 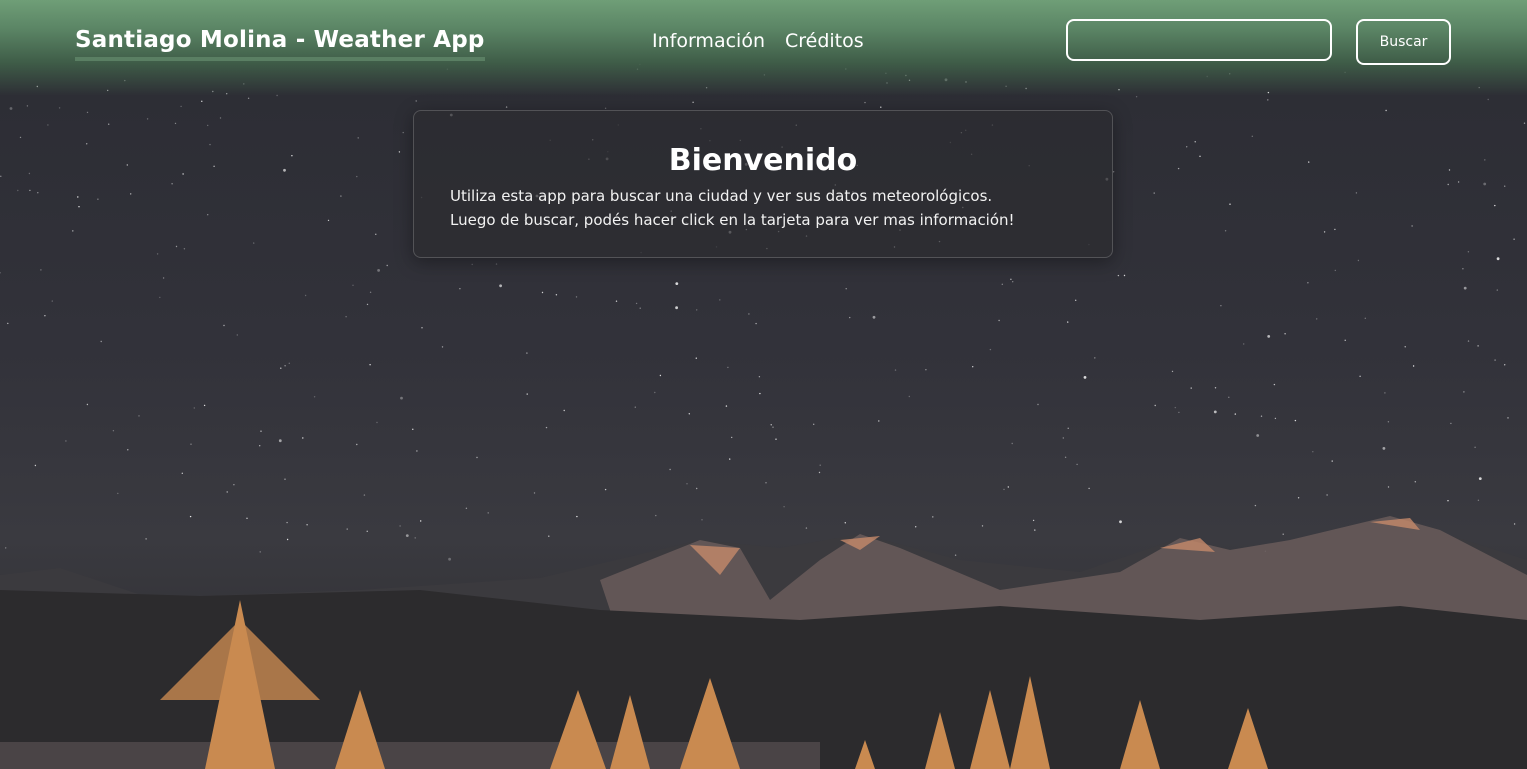 What do you see at coordinates (1403, 42) in the screenshot?
I see `search-button: Buscar` at bounding box center [1403, 42].